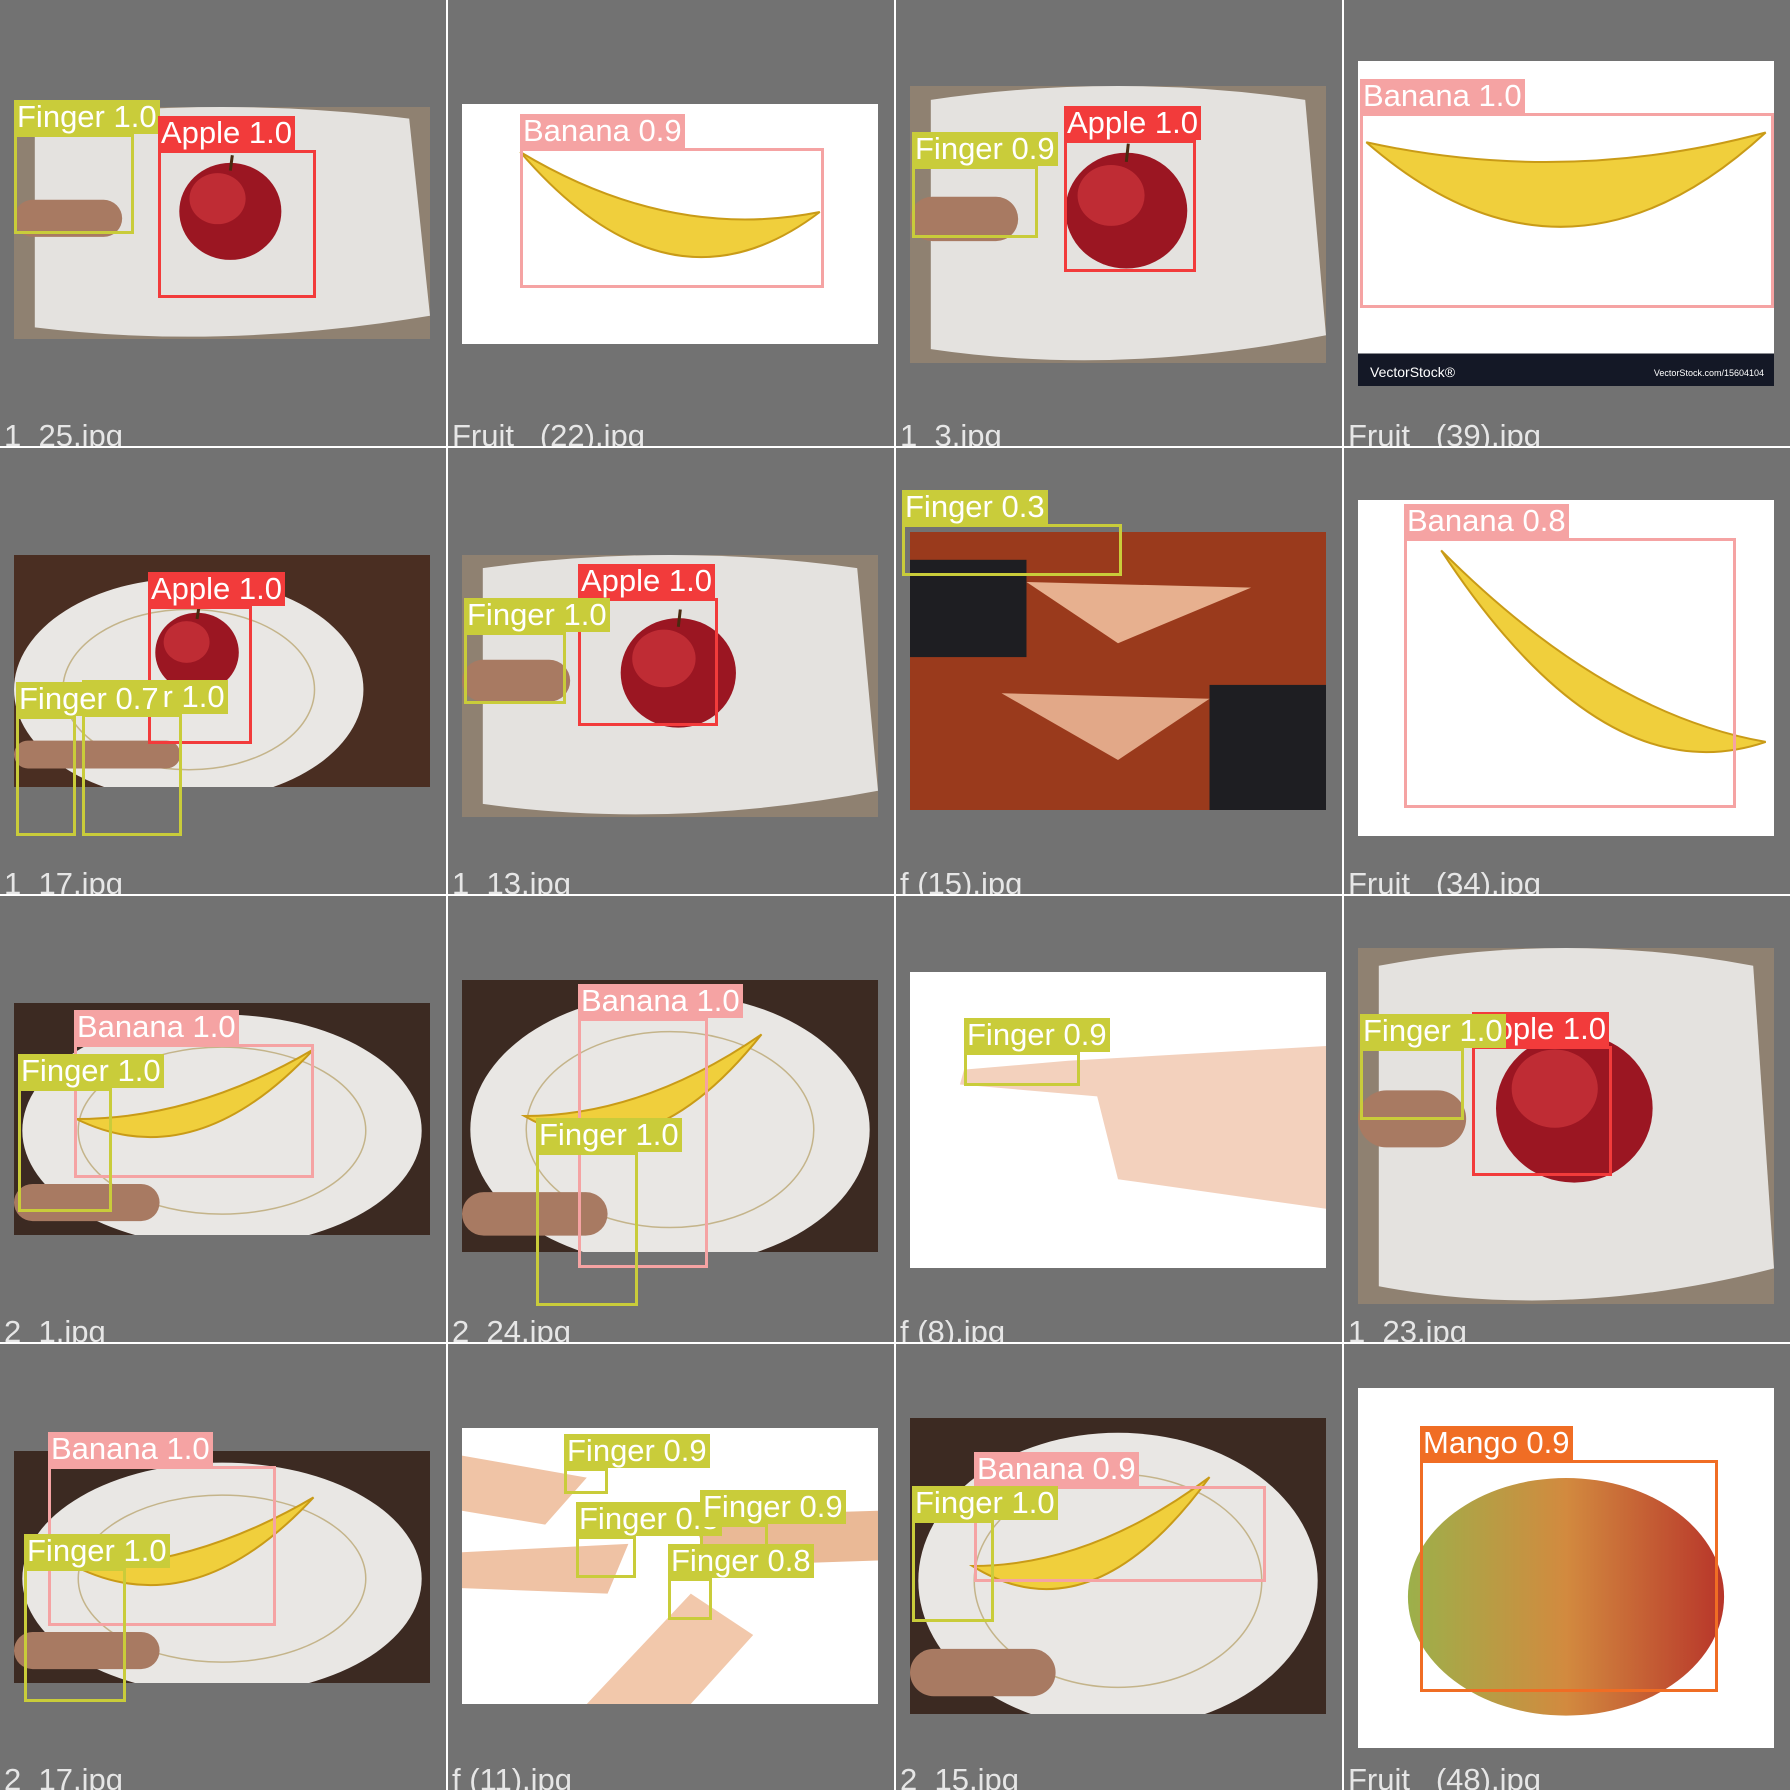 The image size is (1792, 1792). I want to click on result-tile: Finger 0.3 f (15).jpg, so click(1119, 671).